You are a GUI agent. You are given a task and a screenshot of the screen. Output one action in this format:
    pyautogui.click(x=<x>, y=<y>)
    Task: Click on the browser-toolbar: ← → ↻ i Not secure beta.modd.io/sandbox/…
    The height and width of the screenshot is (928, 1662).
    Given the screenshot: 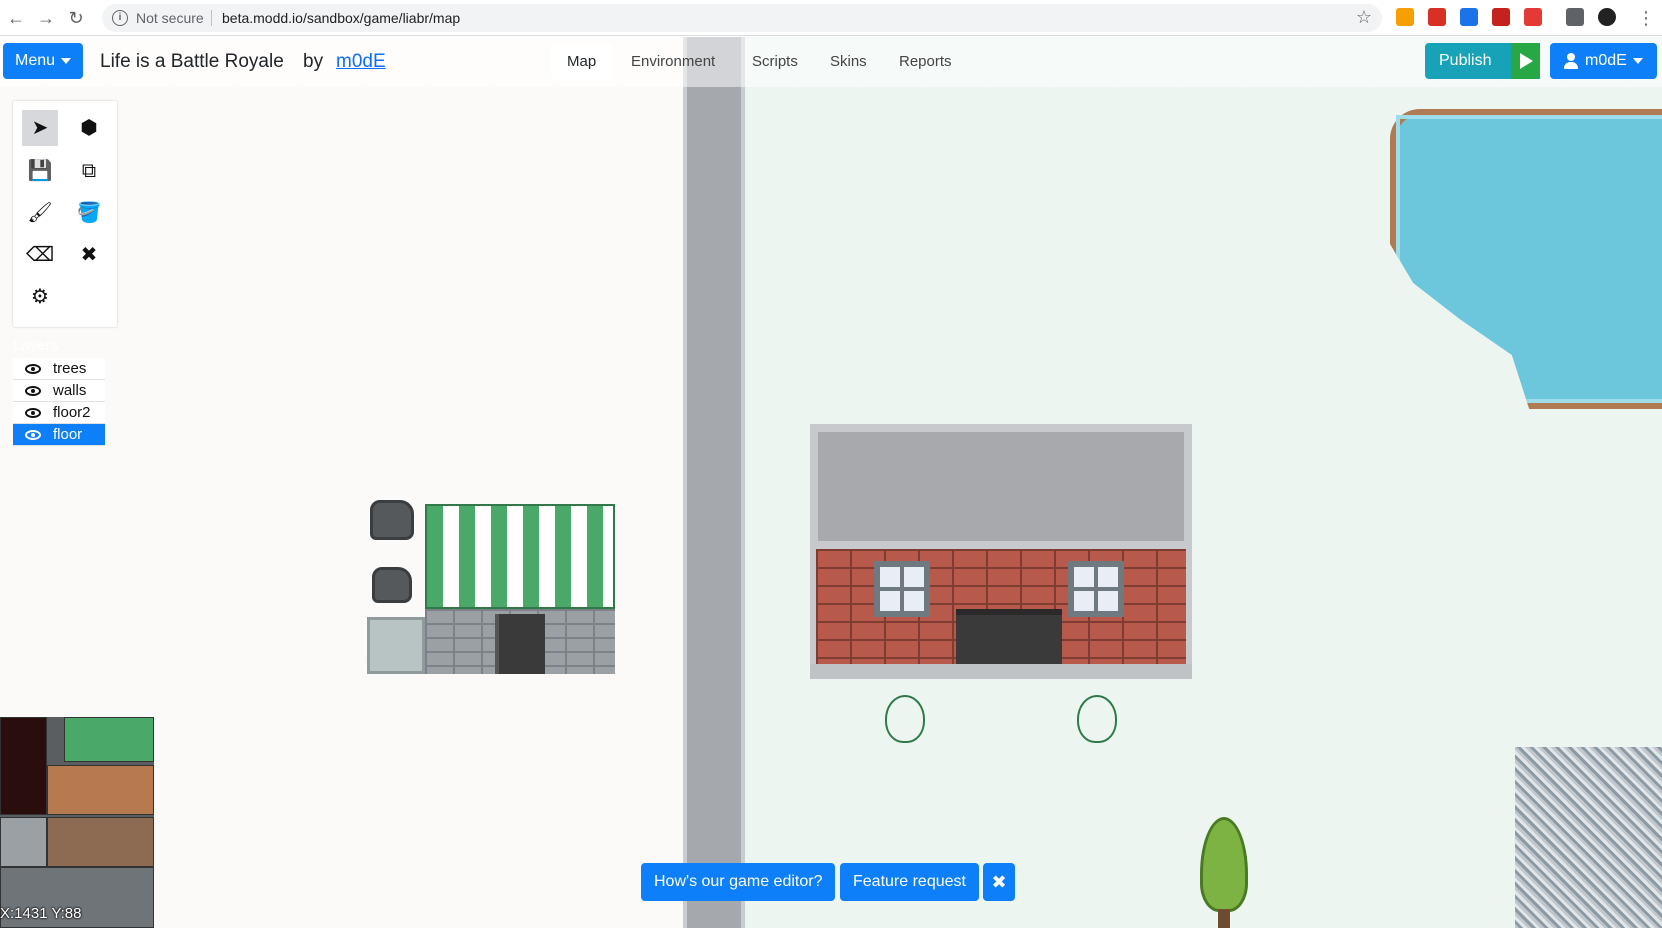 What is the action you would take?
    pyautogui.click(x=831, y=18)
    